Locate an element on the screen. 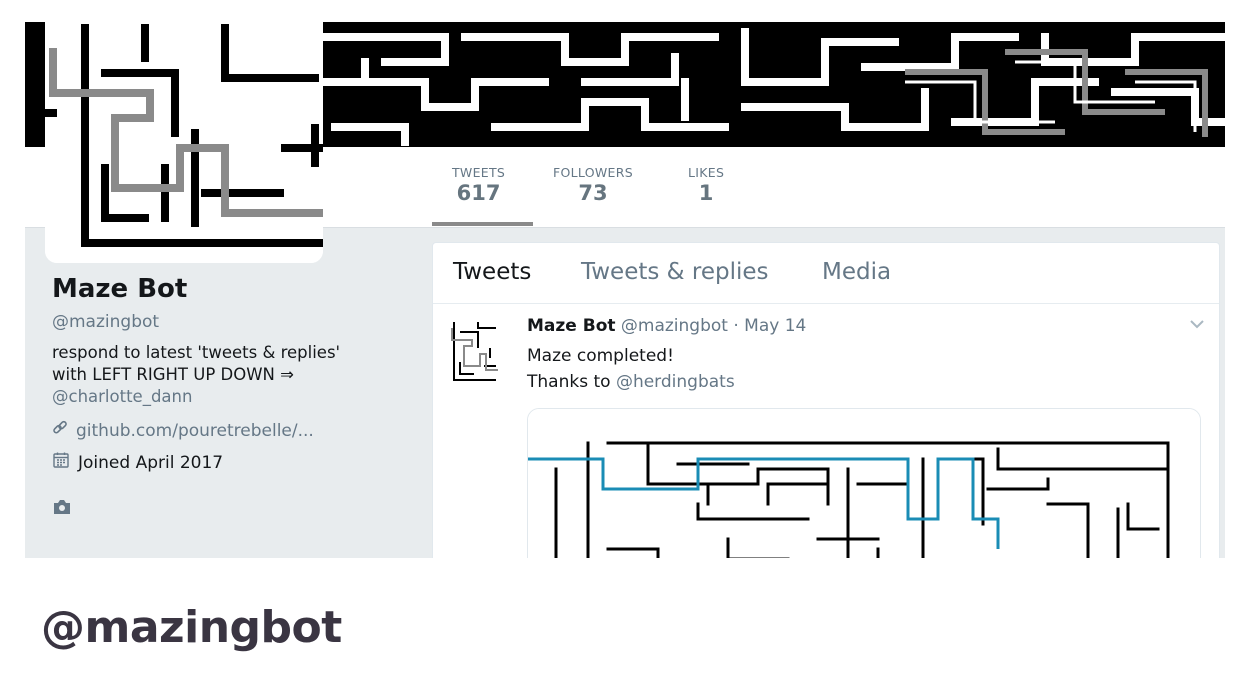 This screenshot has height=683, width=1256. stat-followers-value: 73 is located at coordinates (593, 193).